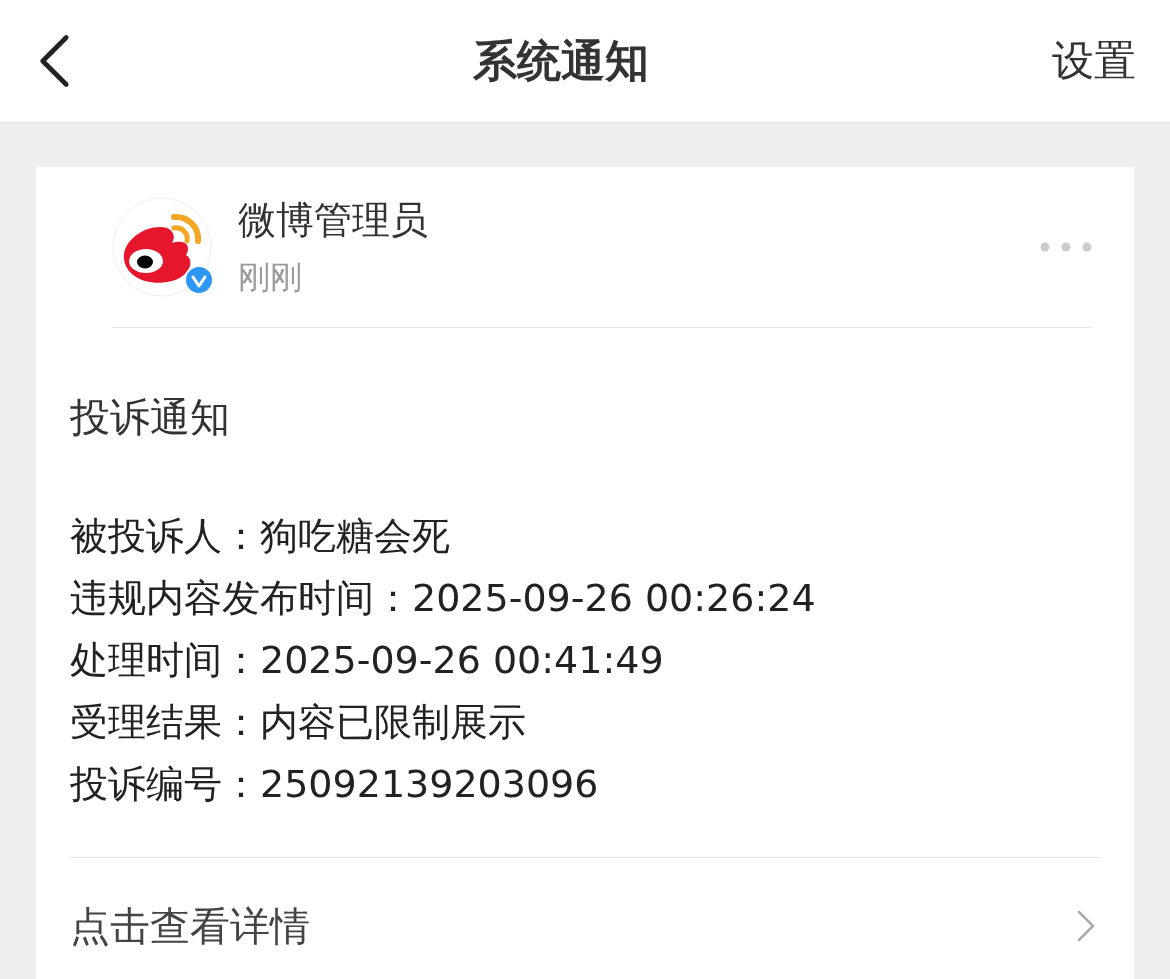 The height and width of the screenshot is (979, 1170). What do you see at coordinates (429, 784) in the screenshot?
I see `field-value: 25092139203096` at bounding box center [429, 784].